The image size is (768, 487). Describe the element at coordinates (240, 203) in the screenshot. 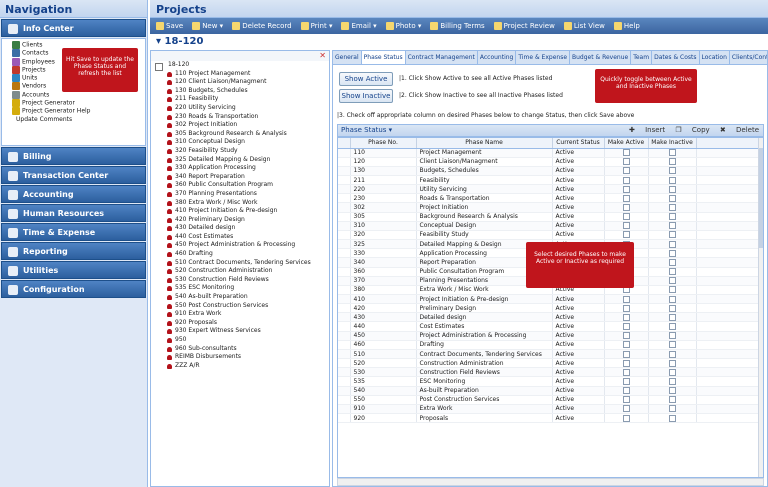

I see `phase-tree-item: 380 Extra Work / Misc Work` at that location.